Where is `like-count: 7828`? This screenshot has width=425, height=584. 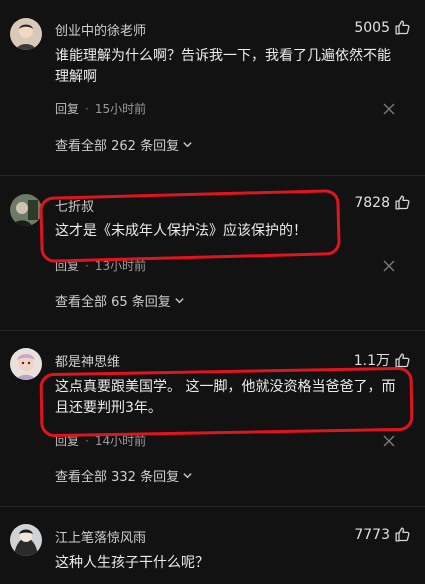
like-count: 7828 is located at coordinates (372, 202).